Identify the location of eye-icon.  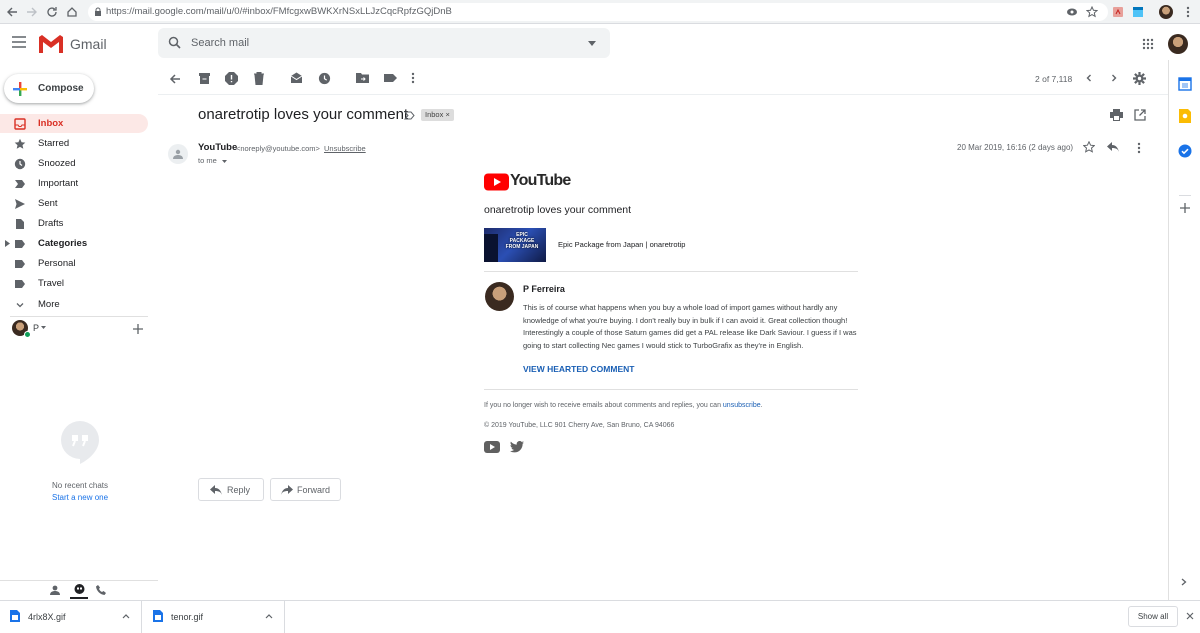
(1072, 12).